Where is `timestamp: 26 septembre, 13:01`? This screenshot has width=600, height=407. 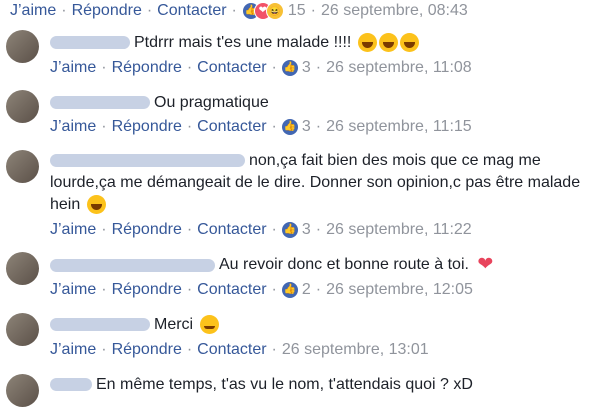
timestamp: 26 septembre, 13:01 is located at coordinates (355, 350).